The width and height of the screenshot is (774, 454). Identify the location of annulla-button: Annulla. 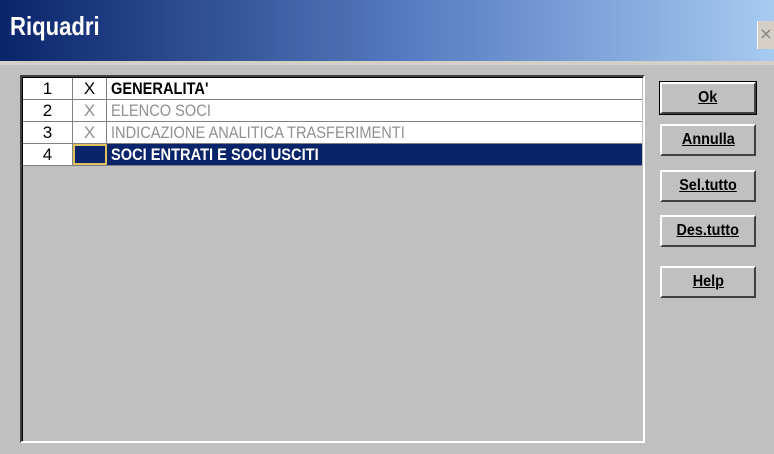
(708, 140).